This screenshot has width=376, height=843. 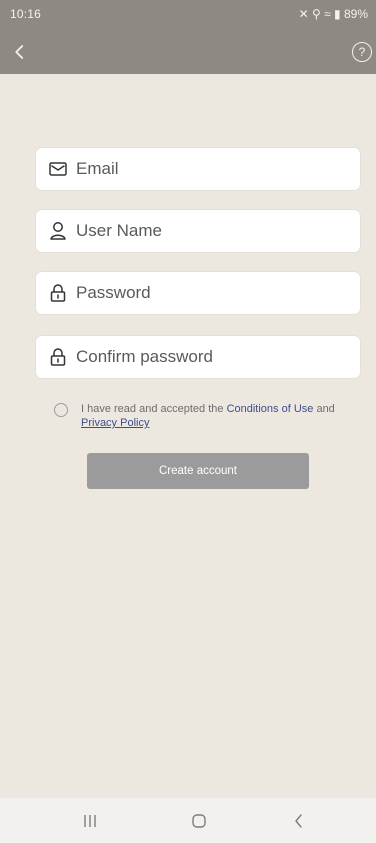 I want to click on password-field, so click(x=198, y=293).